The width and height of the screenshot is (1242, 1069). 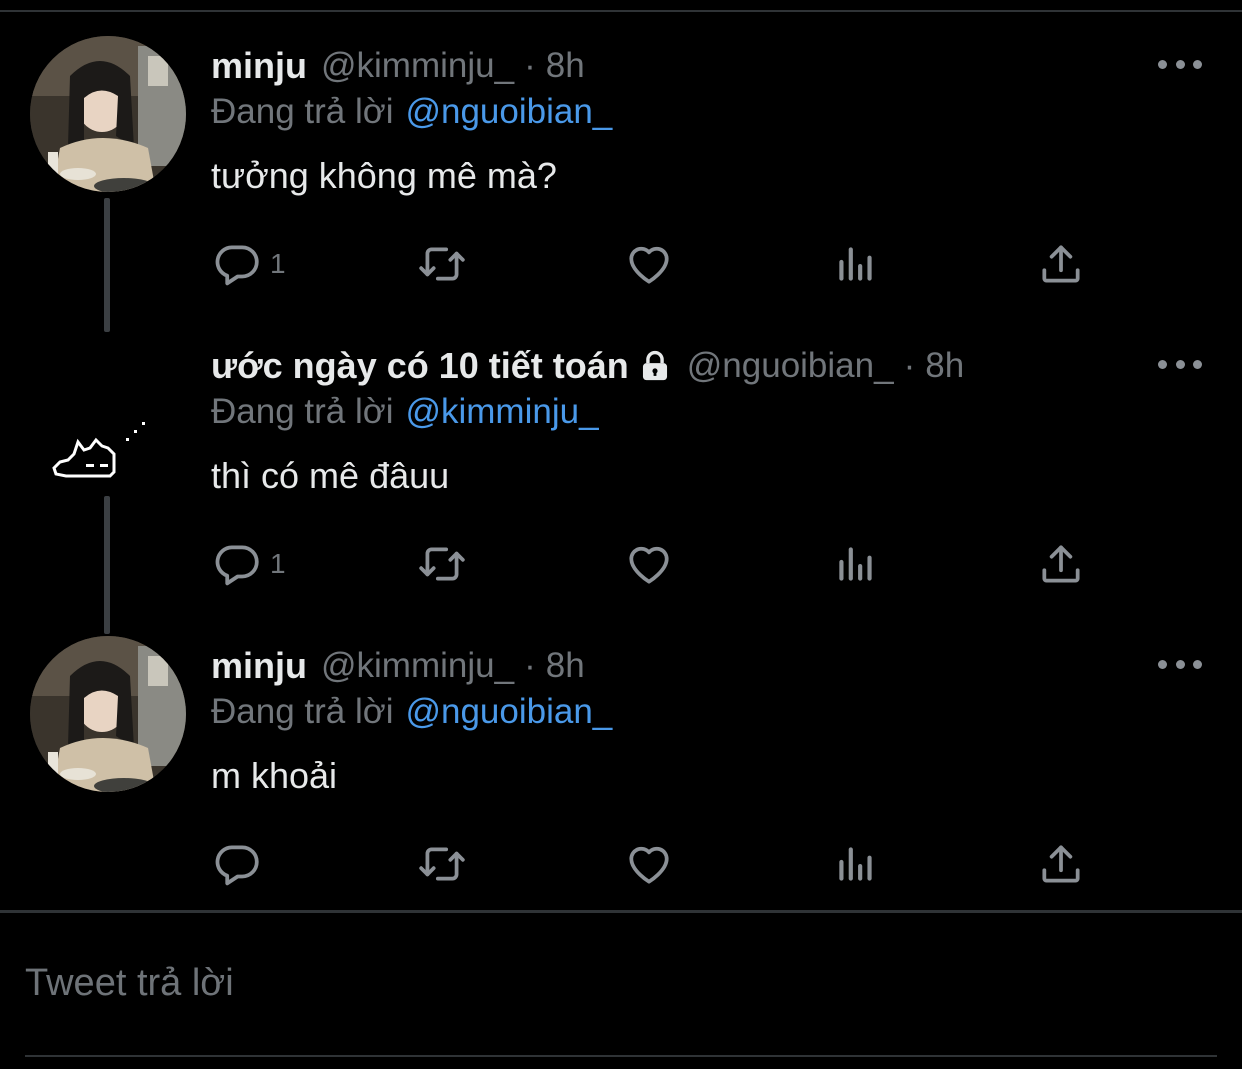 I want to click on composer-divider, so click(x=621, y=911).